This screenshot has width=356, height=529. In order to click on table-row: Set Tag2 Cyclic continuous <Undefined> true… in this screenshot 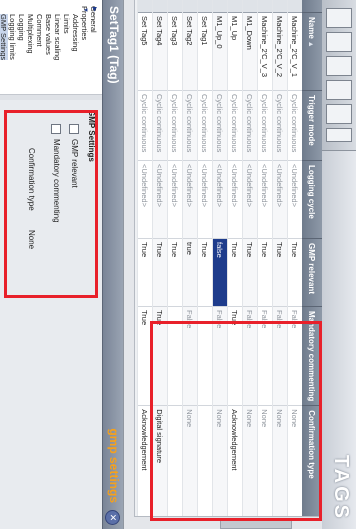, I will do `click(190, 263)`.